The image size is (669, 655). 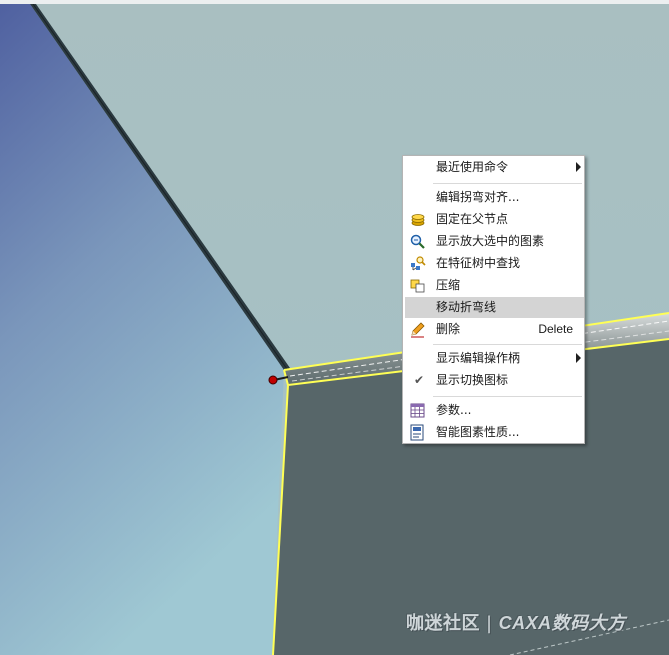 What do you see at coordinates (419, 380) in the screenshot?
I see `checkmark-icon: ✔` at bounding box center [419, 380].